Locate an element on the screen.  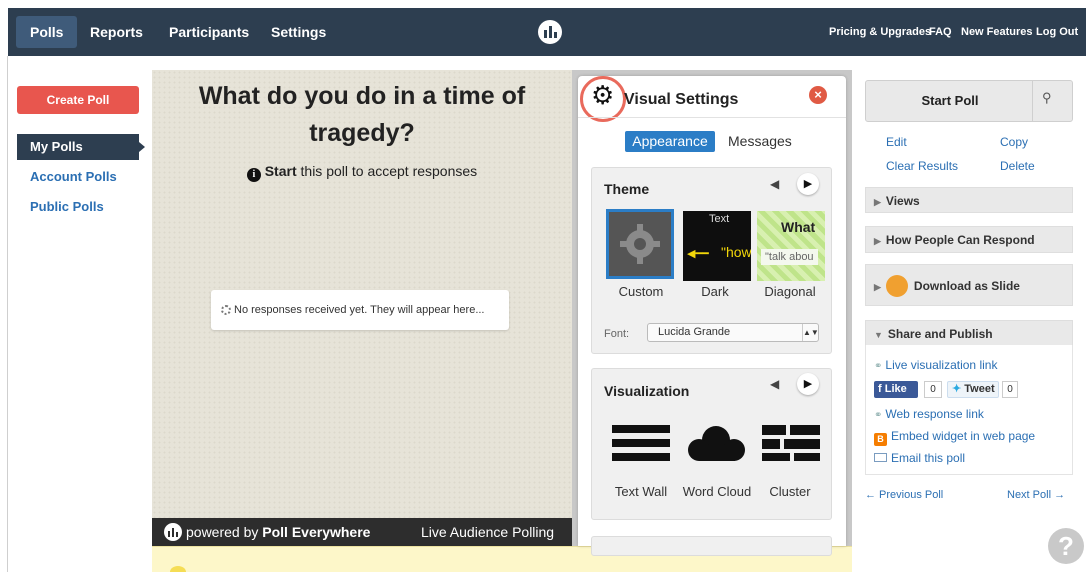
viz-label-text-wall: Text Wall is located at coordinates (641, 491).